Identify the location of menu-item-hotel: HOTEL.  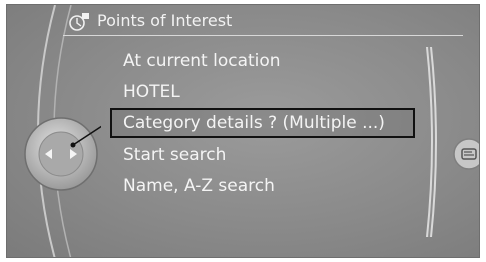
(151, 92).